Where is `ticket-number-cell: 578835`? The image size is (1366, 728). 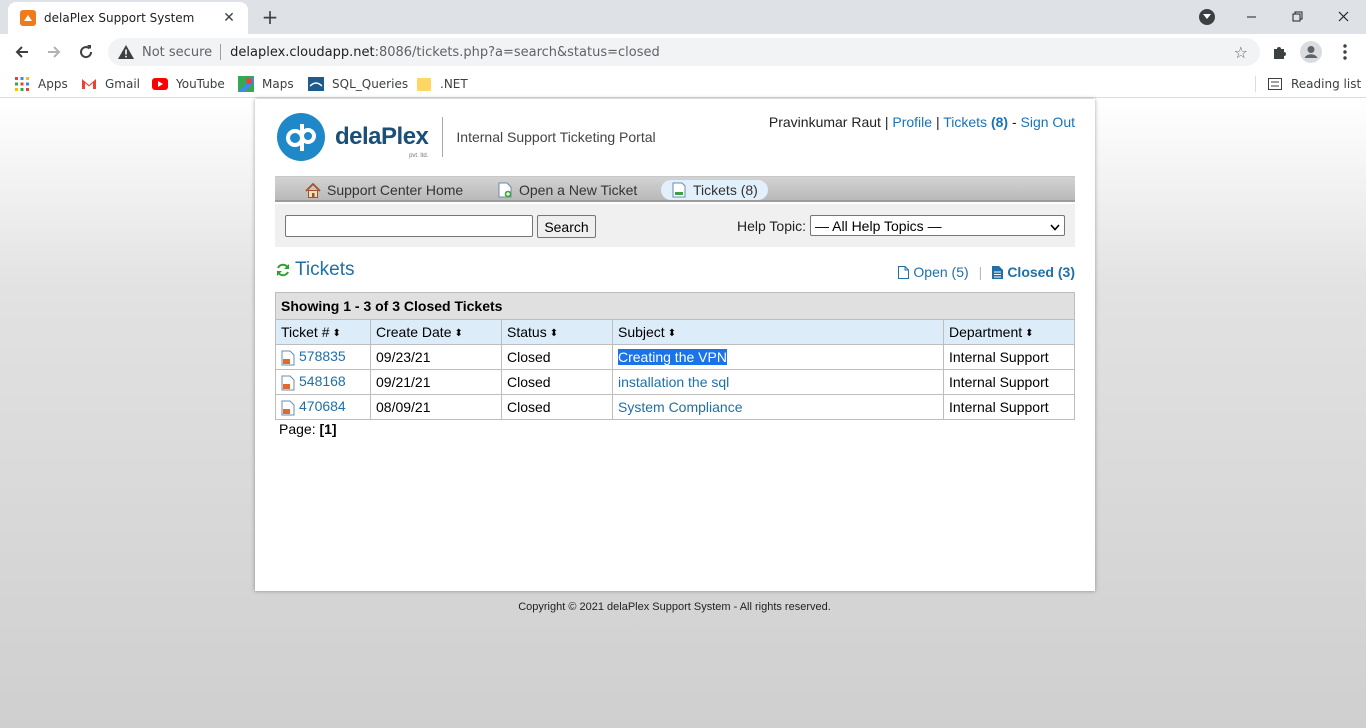 ticket-number-cell: 578835 is located at coordinates (323, 357).